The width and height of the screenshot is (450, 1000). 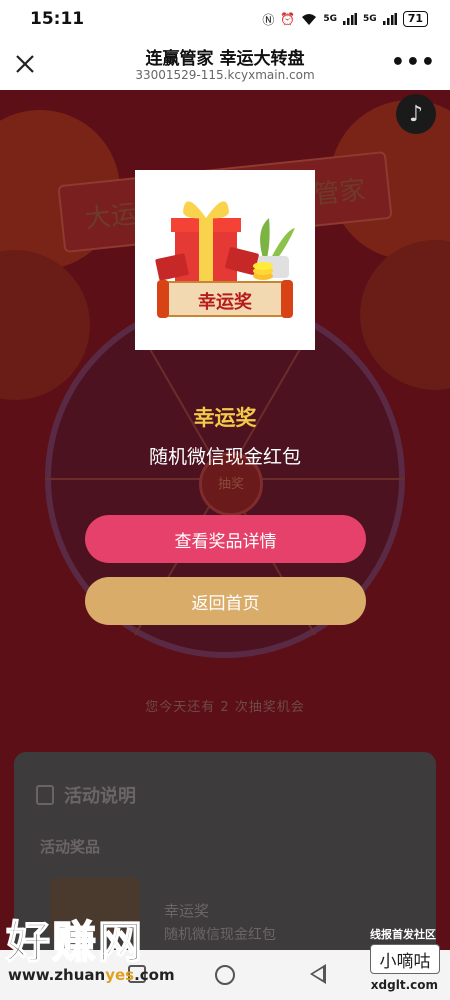 What do you see at coordinates (416, 114) in the screenshot?
I see `music-icon: ♪` at bounding box center [416, 114].